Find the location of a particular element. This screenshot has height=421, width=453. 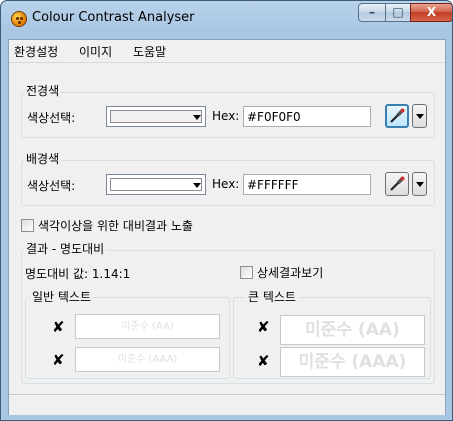

close-icon: X is located at coordinates (431, 12).